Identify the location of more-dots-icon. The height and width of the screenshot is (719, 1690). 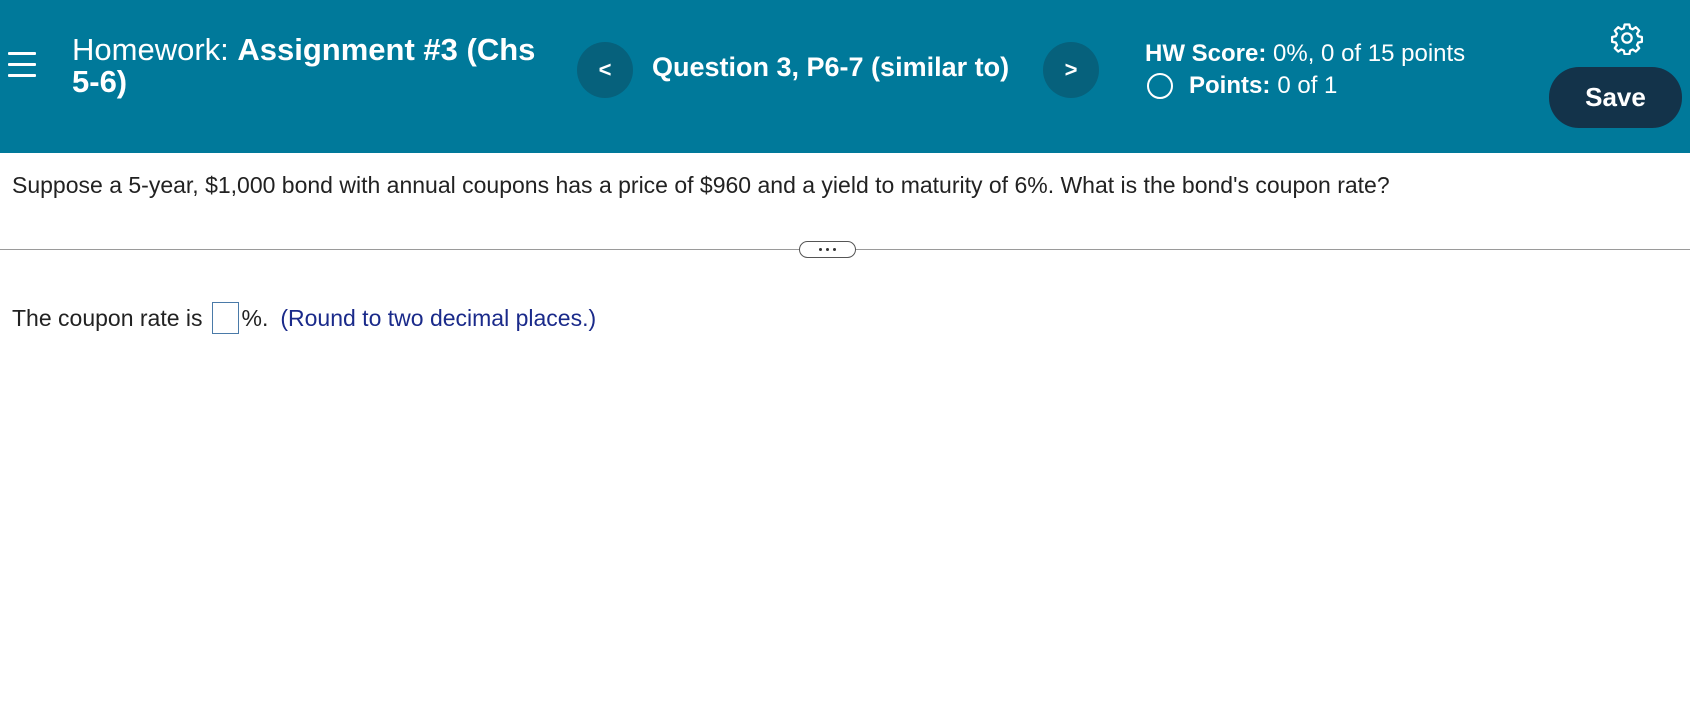
(827, 249).